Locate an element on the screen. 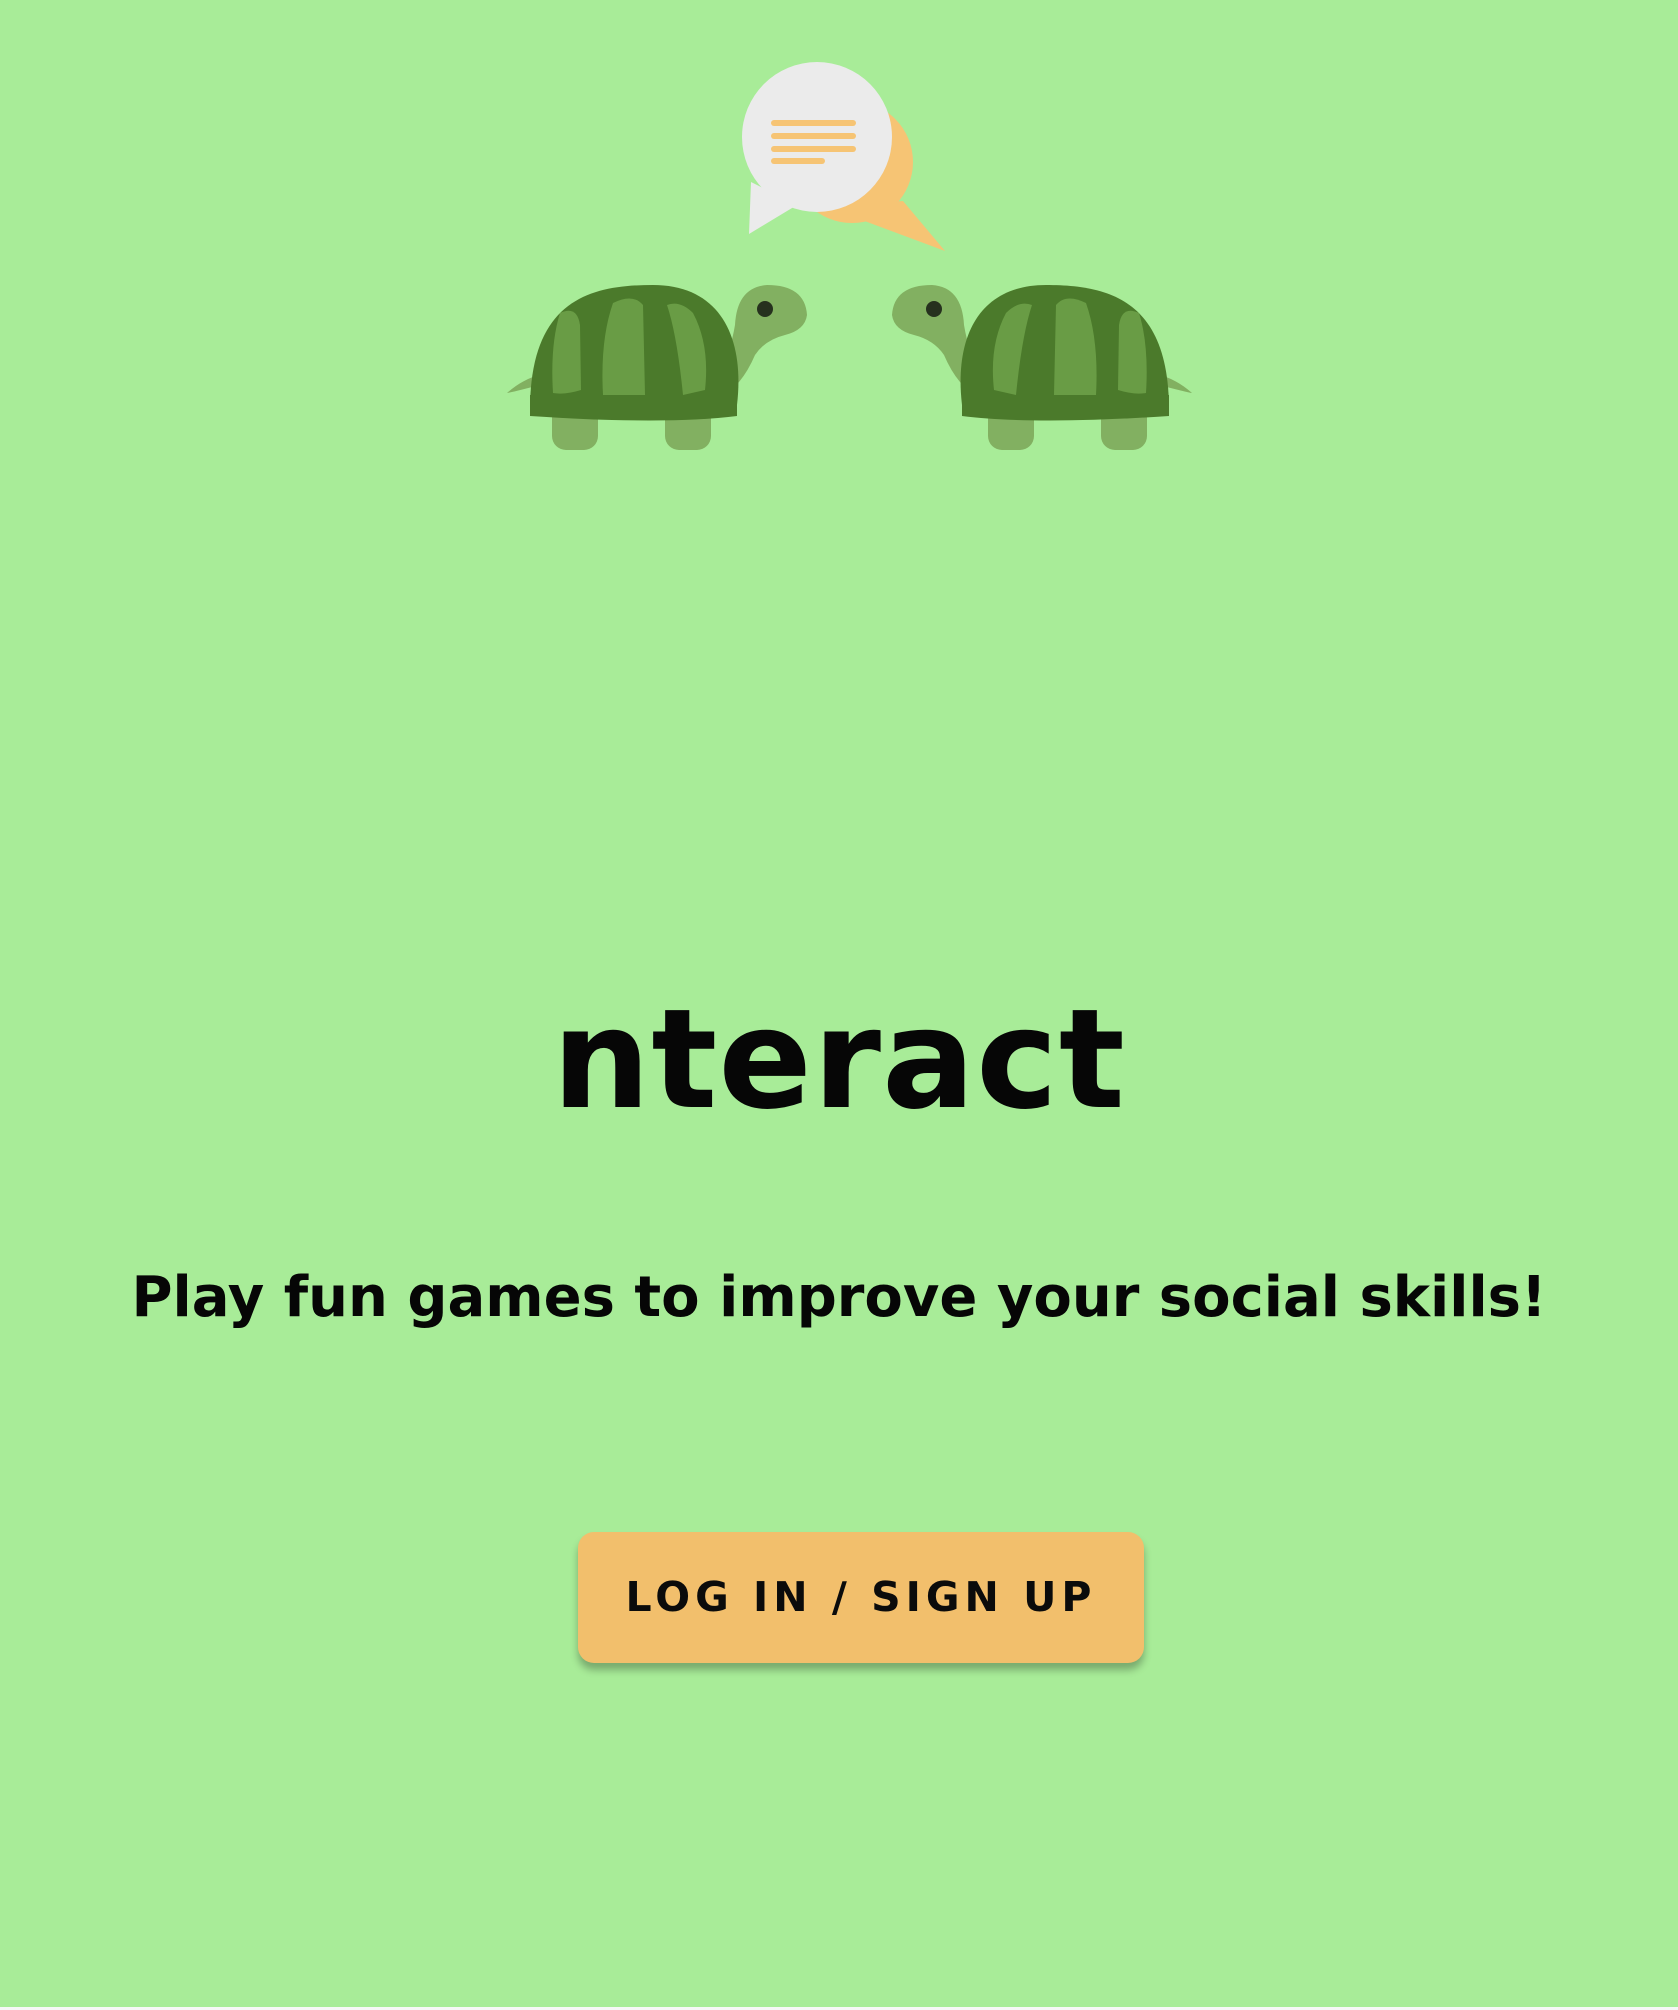 Image resolution: width=1678 pixels, height=2010 pixels. logo-illustration is located at coordinates (849, 256).